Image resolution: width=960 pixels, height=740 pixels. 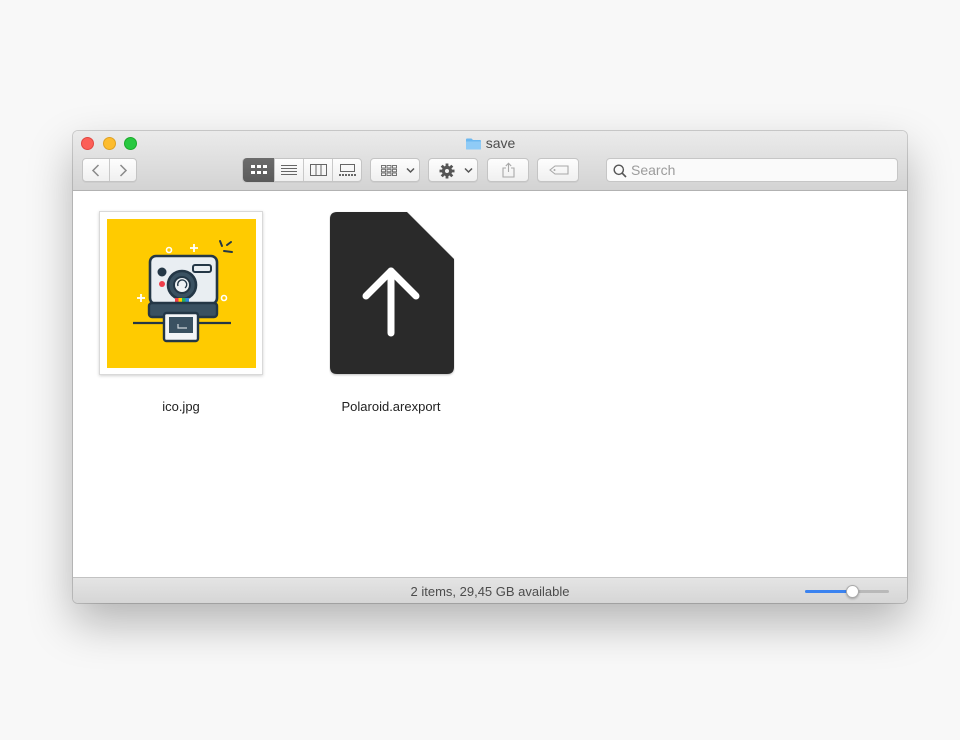 What do you see at coordinates (389, 170) in the screenshot?
I see `group-by-icon` at bounding box center [389, 170].